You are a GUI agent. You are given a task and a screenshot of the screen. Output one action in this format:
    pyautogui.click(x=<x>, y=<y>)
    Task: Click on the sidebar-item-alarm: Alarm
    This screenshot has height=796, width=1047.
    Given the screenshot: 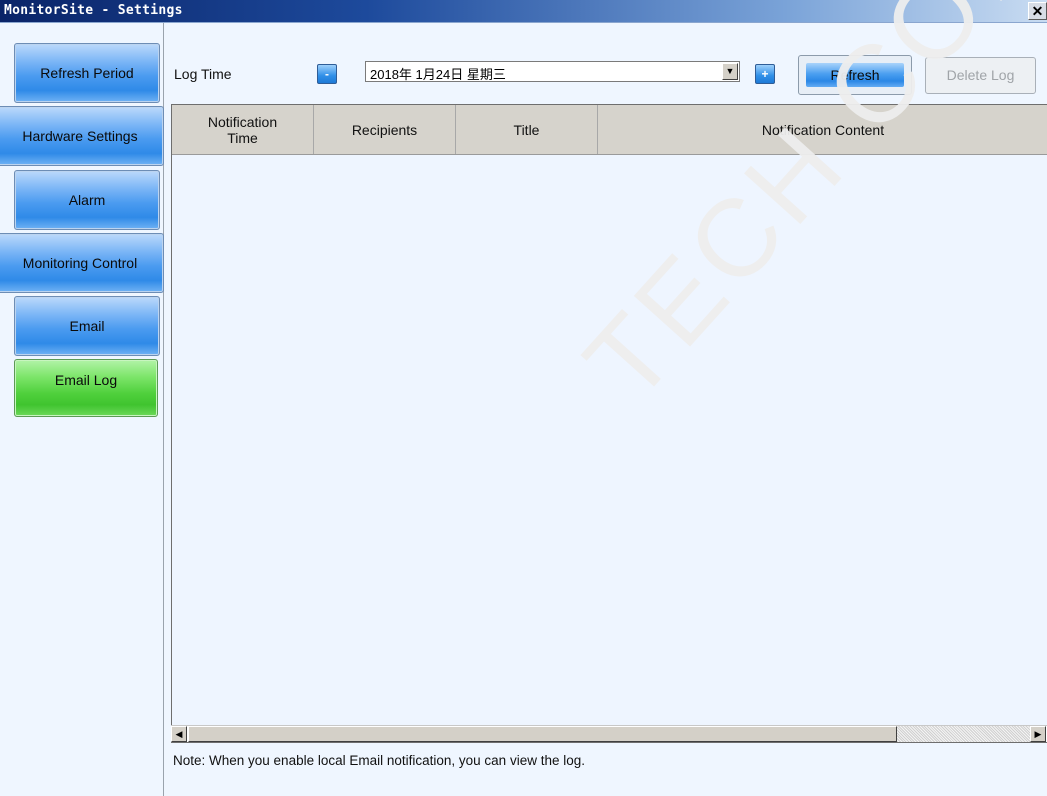 What is the action you would take?
    pyautogui.click(x=87, y=200)
    